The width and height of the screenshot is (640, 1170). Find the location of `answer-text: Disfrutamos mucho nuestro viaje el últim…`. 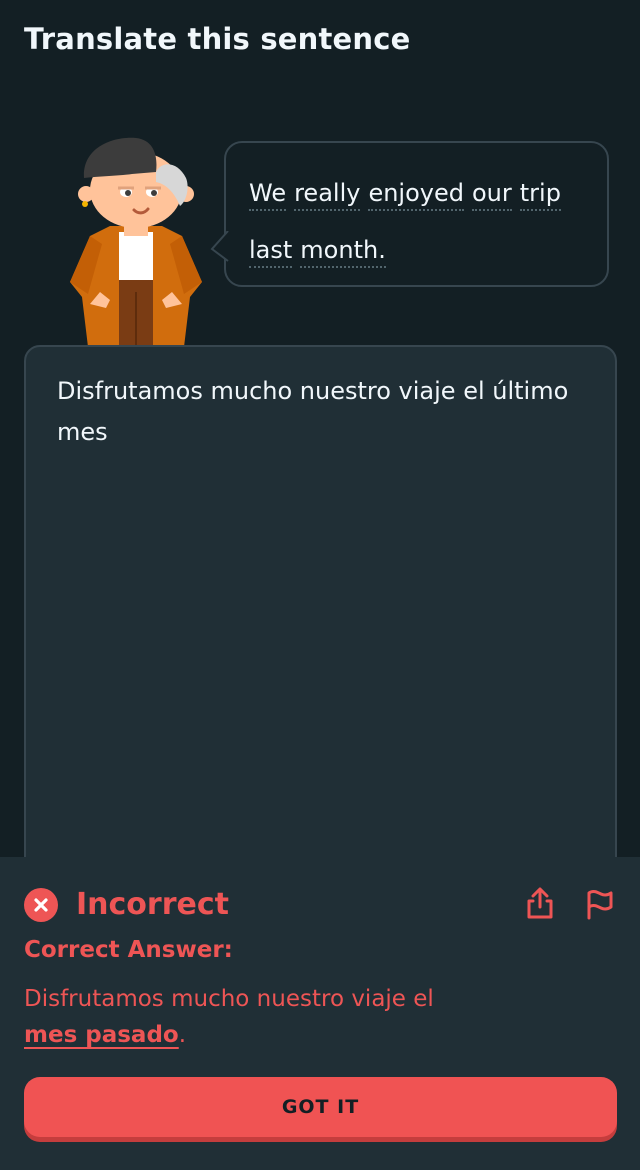

answer-text: Disfrutamos mucho nuestro viaje el últim… is located at coordinates (313, 411).